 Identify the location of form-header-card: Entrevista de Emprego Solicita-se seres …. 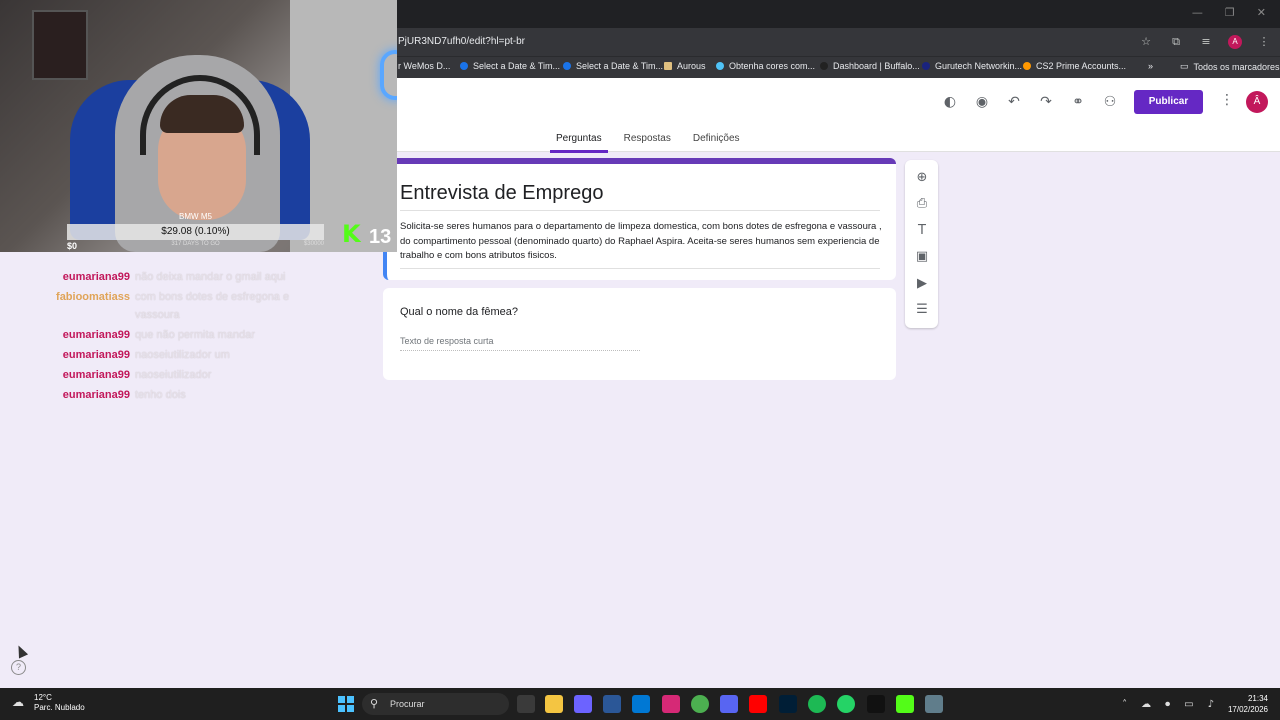
(639, 219).